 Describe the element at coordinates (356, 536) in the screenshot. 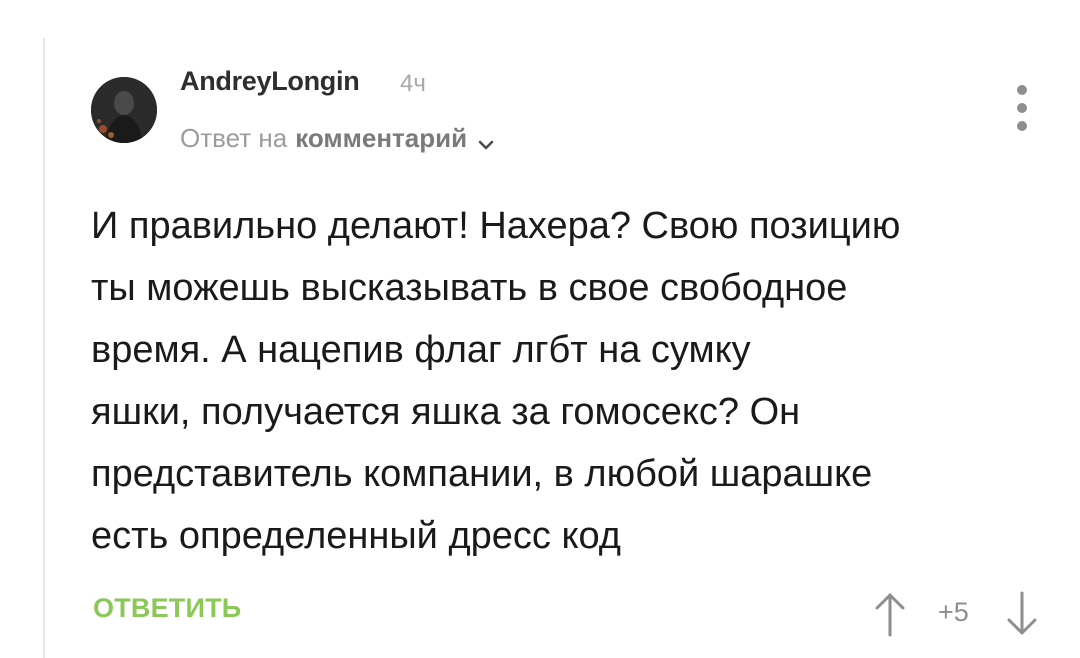

I see `comment-body-line: есть определенный дресс код` at that location.